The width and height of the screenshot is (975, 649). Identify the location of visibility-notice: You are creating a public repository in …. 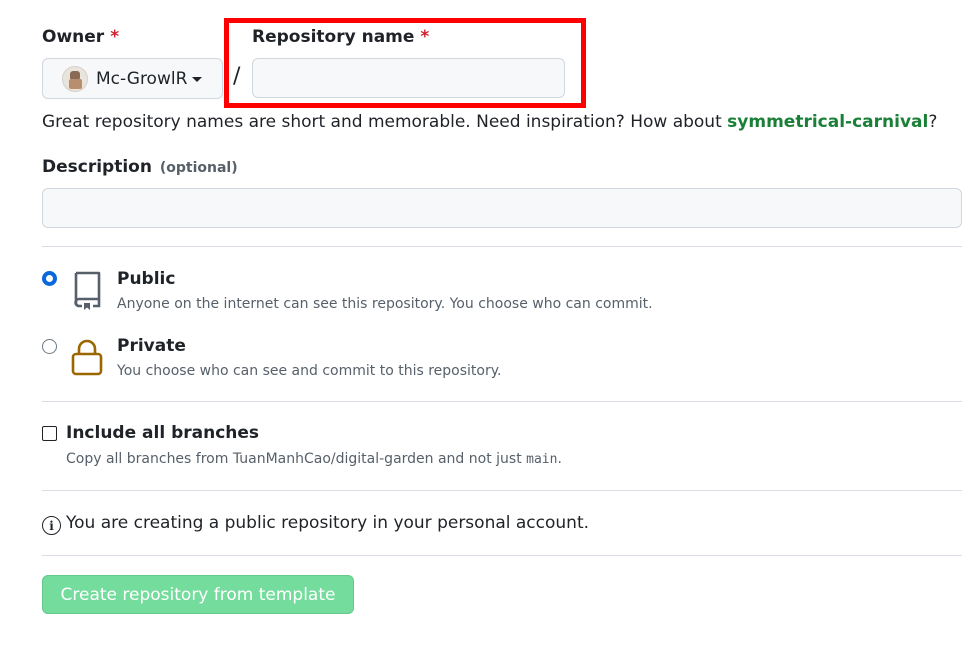
(328, 523).